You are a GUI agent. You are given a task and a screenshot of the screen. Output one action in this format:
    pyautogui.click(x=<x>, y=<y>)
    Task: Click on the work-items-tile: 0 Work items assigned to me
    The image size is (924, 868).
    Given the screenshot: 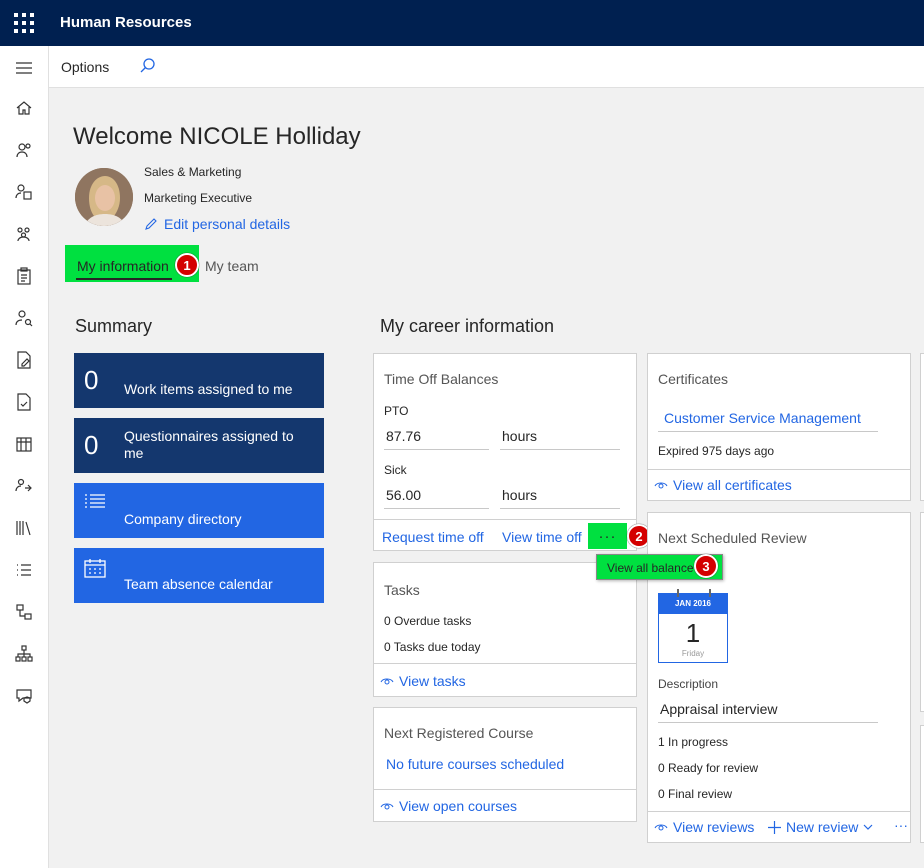 What is the action you would take?
    pyautogui.click(x=199, y=380)
    